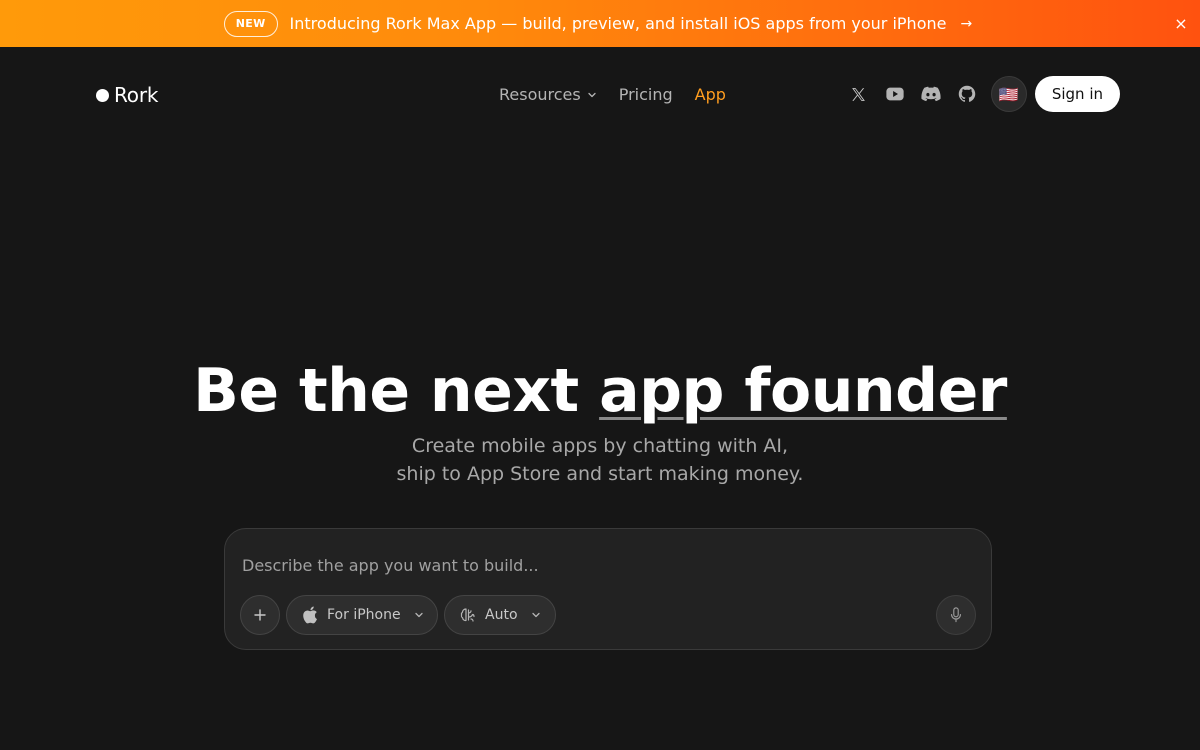 The width and height of the screenshot is (1200, 750). What do you see at coordinates (396, 391) in the screenshot?
I see `hero-title-plain: Be the next` at bounding box center [396, 391].